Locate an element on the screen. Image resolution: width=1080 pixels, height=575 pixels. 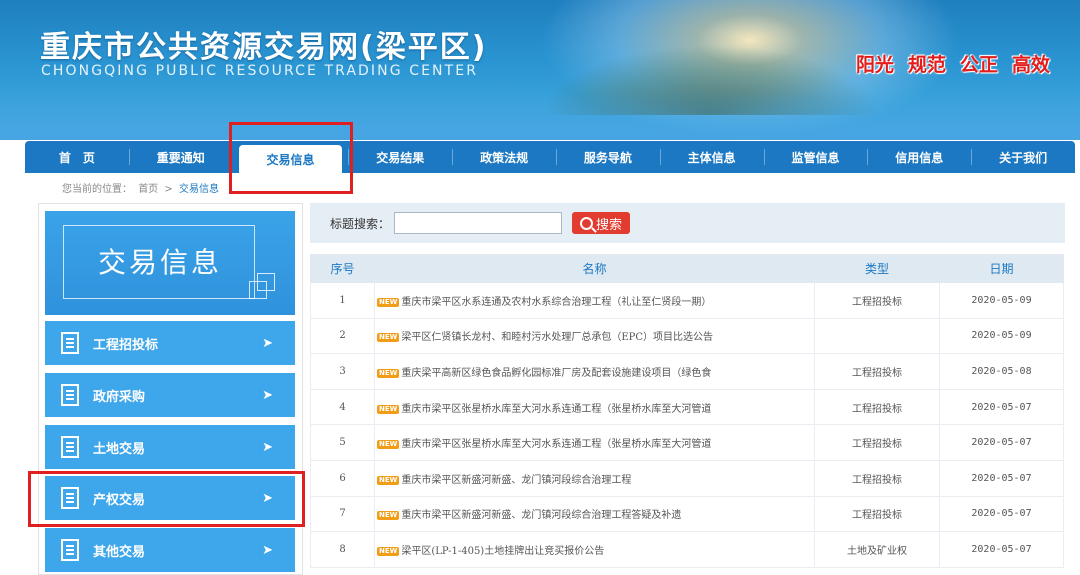
row-date: 2020-05-09 is located at coordinates (1001, 336).